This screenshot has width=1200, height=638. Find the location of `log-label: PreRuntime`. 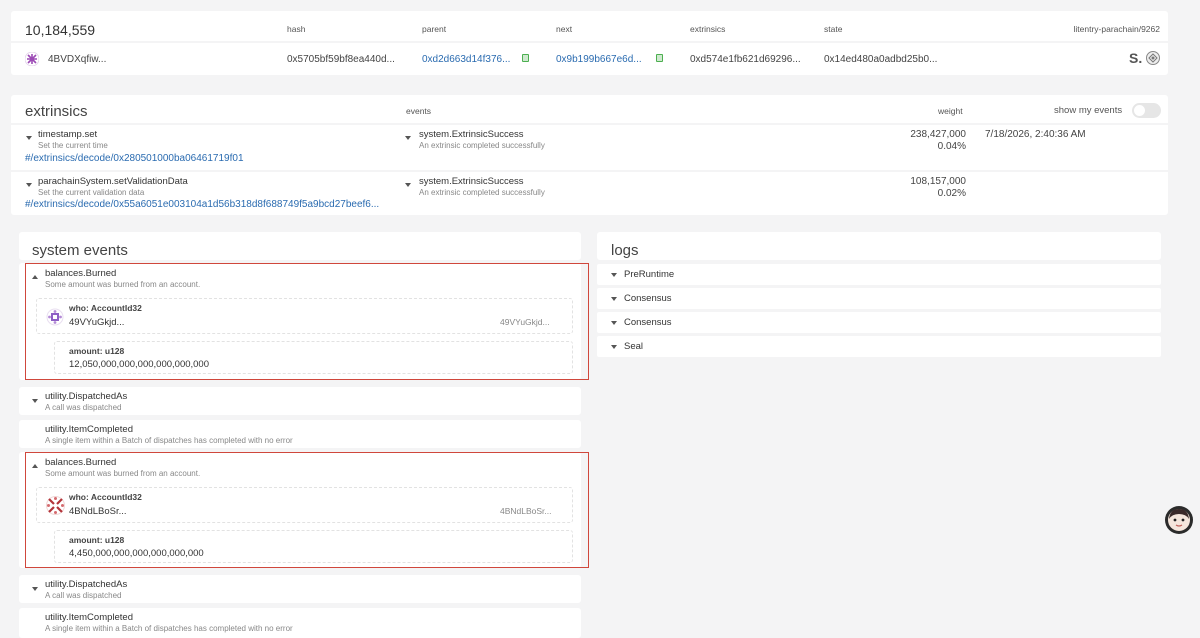

log-label: PreRuntime is located at coordinates (649, 274).